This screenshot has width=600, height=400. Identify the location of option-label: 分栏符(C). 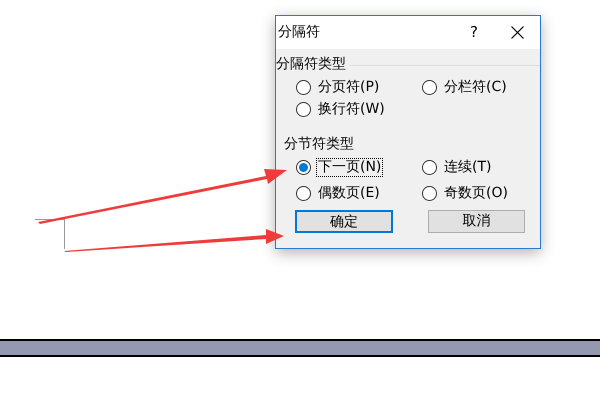
(475, 87).